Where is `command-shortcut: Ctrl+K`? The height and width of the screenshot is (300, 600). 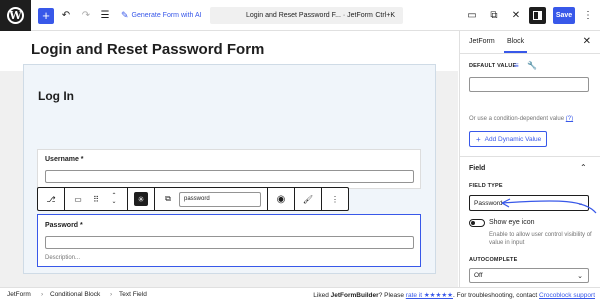
command-shortcut: Ctrl+K is located at coordinates (385, 15).